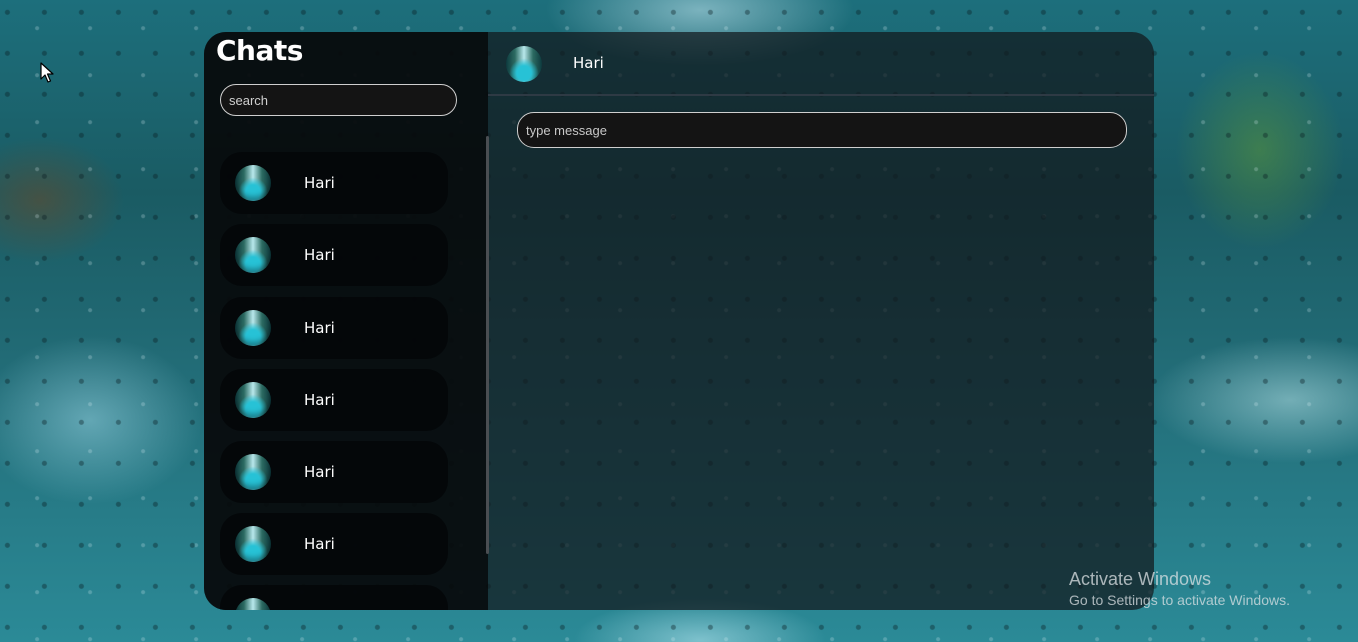 The image size is (1358, 642). Describe the element at coordinates (822, 130) in the screenshot. I see `message-input` at that location.